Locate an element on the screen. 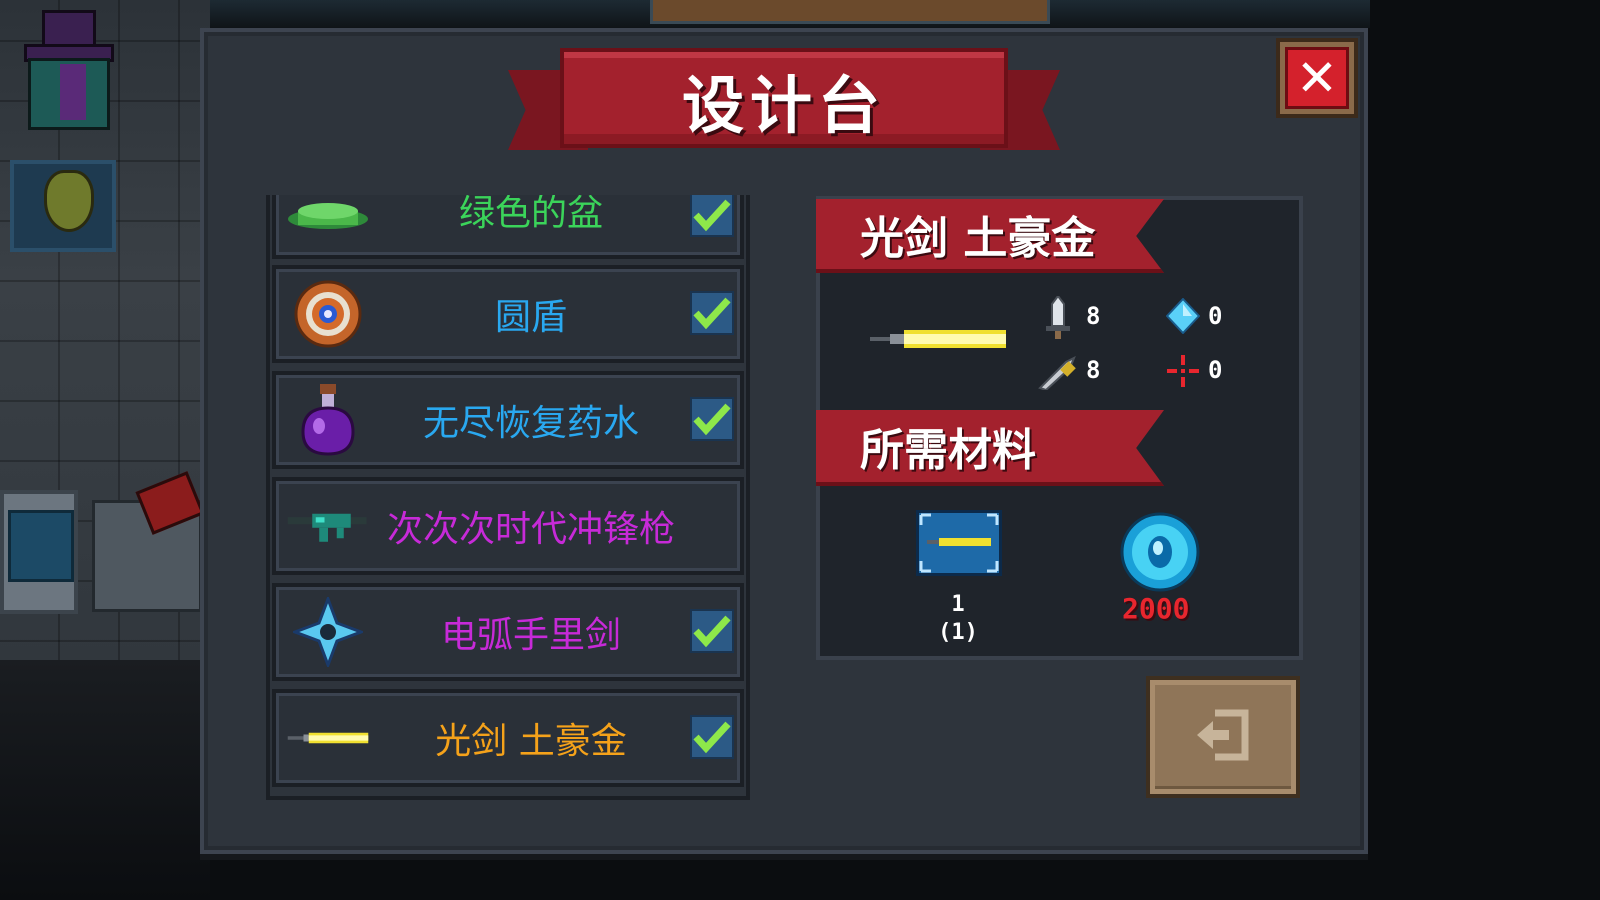  crit-value: 8 is located at coordinates (1093, 370).